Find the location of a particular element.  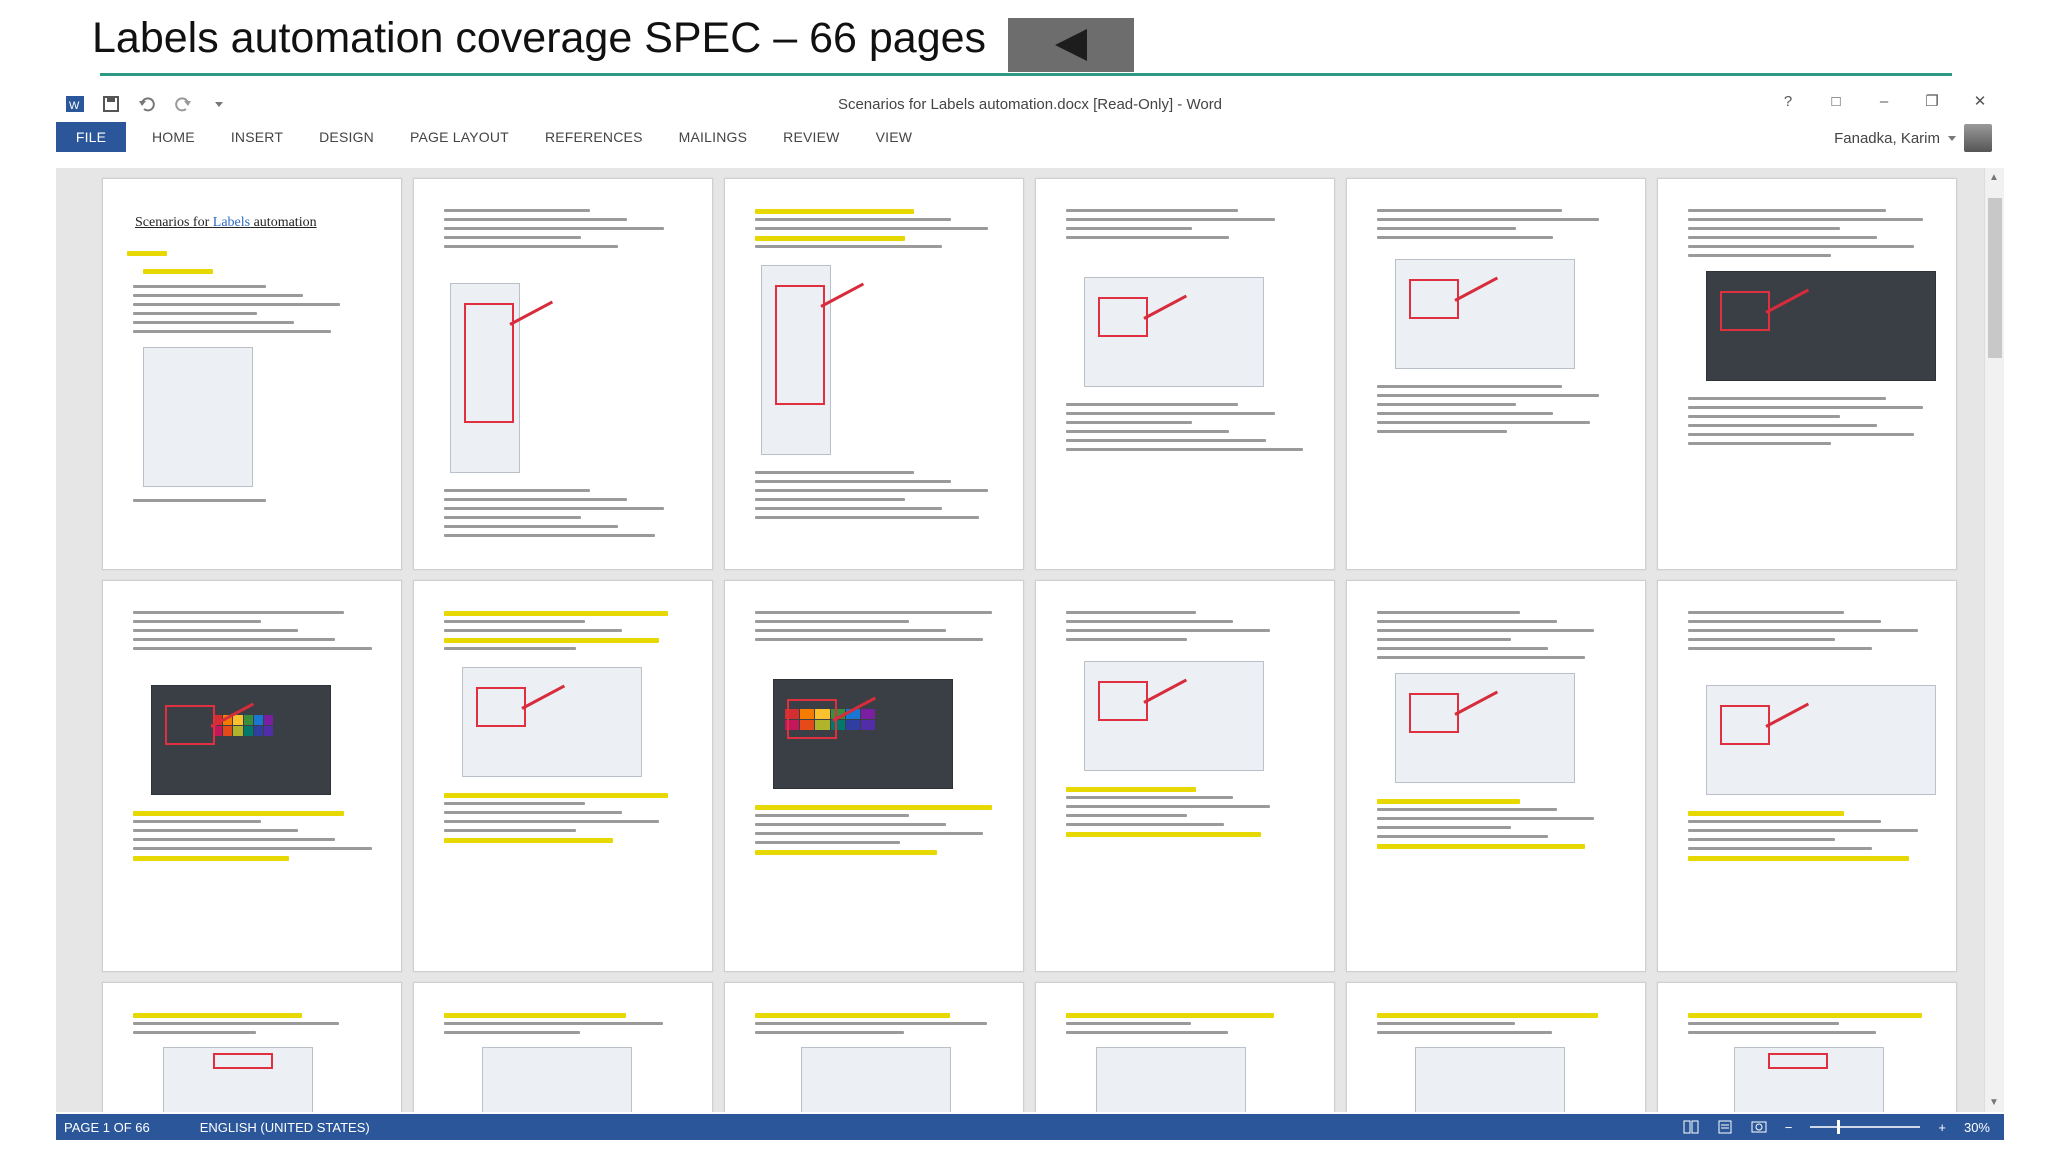

scroll-thumb is located at coordinates (1995, 278).